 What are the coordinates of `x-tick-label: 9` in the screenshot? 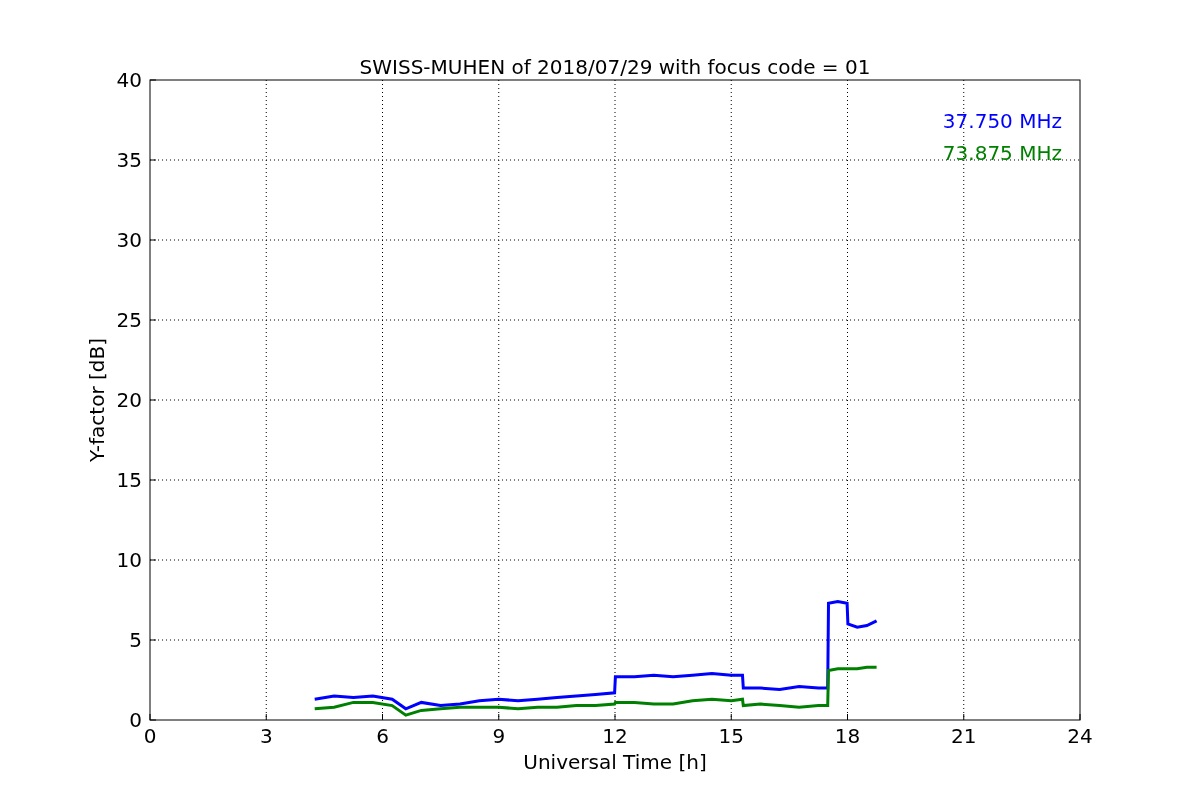 It's located at (499, 736).